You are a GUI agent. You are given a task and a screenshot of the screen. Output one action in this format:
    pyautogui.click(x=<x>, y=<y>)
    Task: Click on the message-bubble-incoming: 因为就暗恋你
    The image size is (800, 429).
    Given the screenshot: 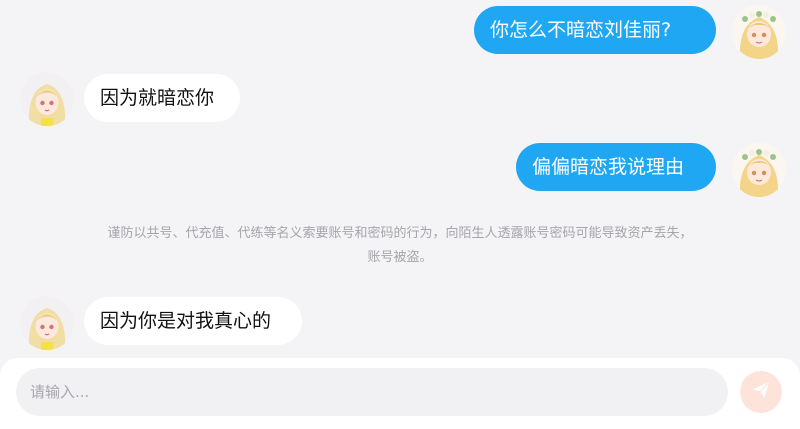 What is the action you would take?
    pyautogui.click(x=162, y=98)
    